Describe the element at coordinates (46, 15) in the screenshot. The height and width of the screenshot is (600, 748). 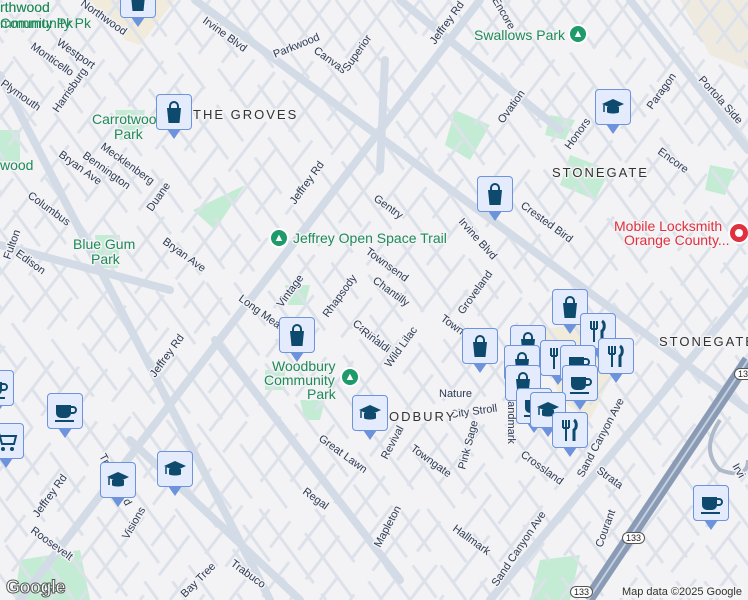
I see `northwood-park-label: rthwood Community Pk` at that location.